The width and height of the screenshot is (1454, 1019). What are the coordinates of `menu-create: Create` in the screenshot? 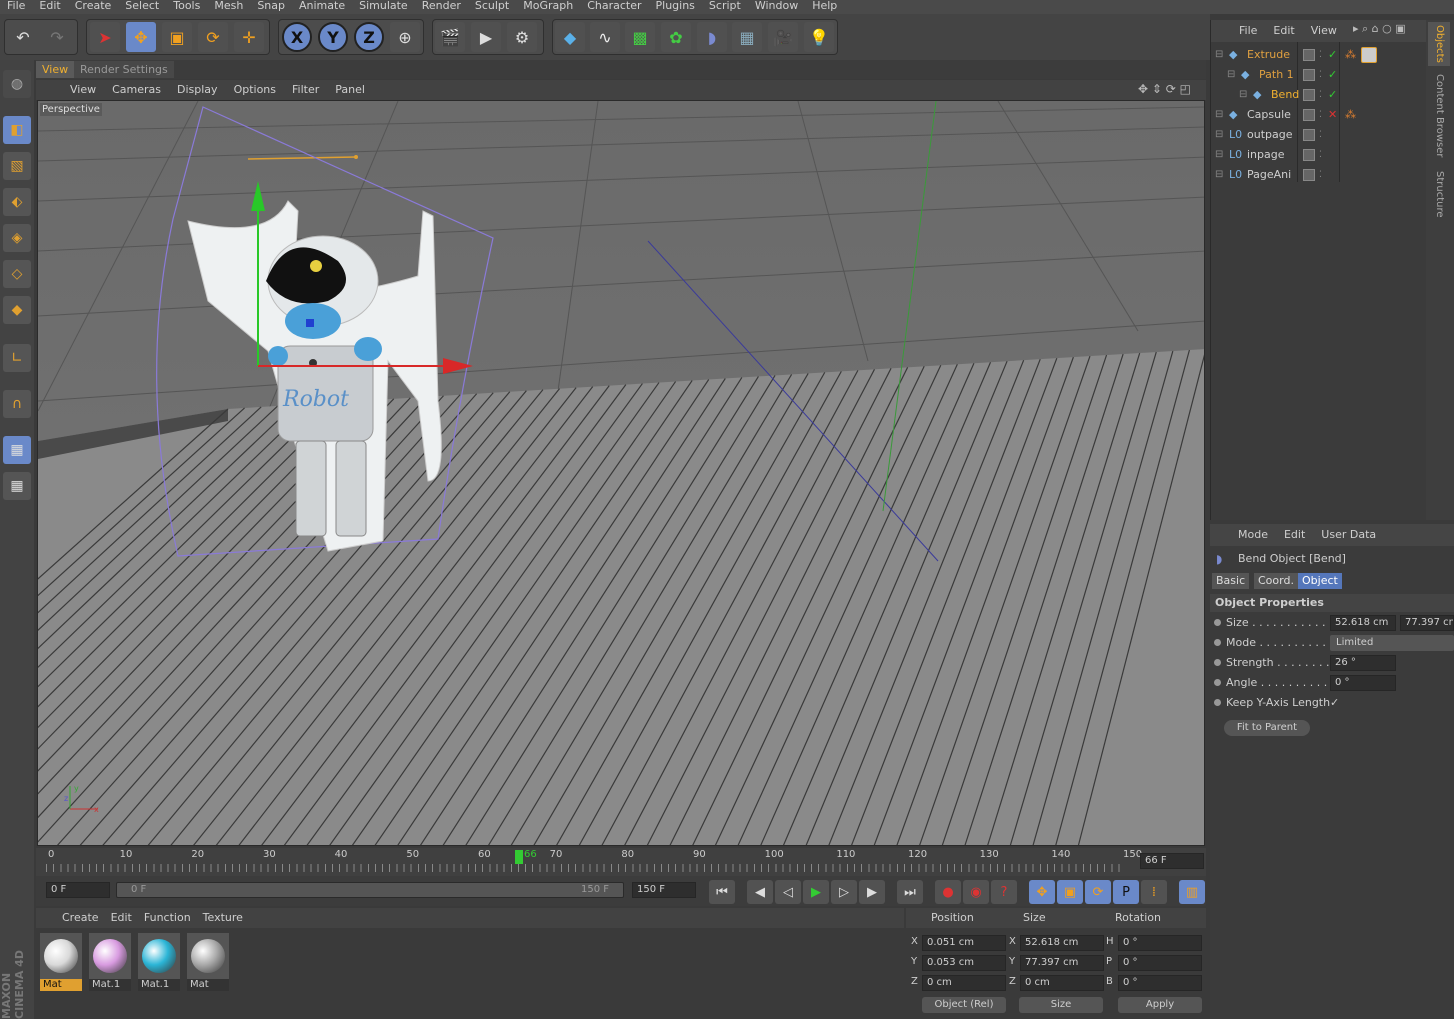 It's located at (93, 7).